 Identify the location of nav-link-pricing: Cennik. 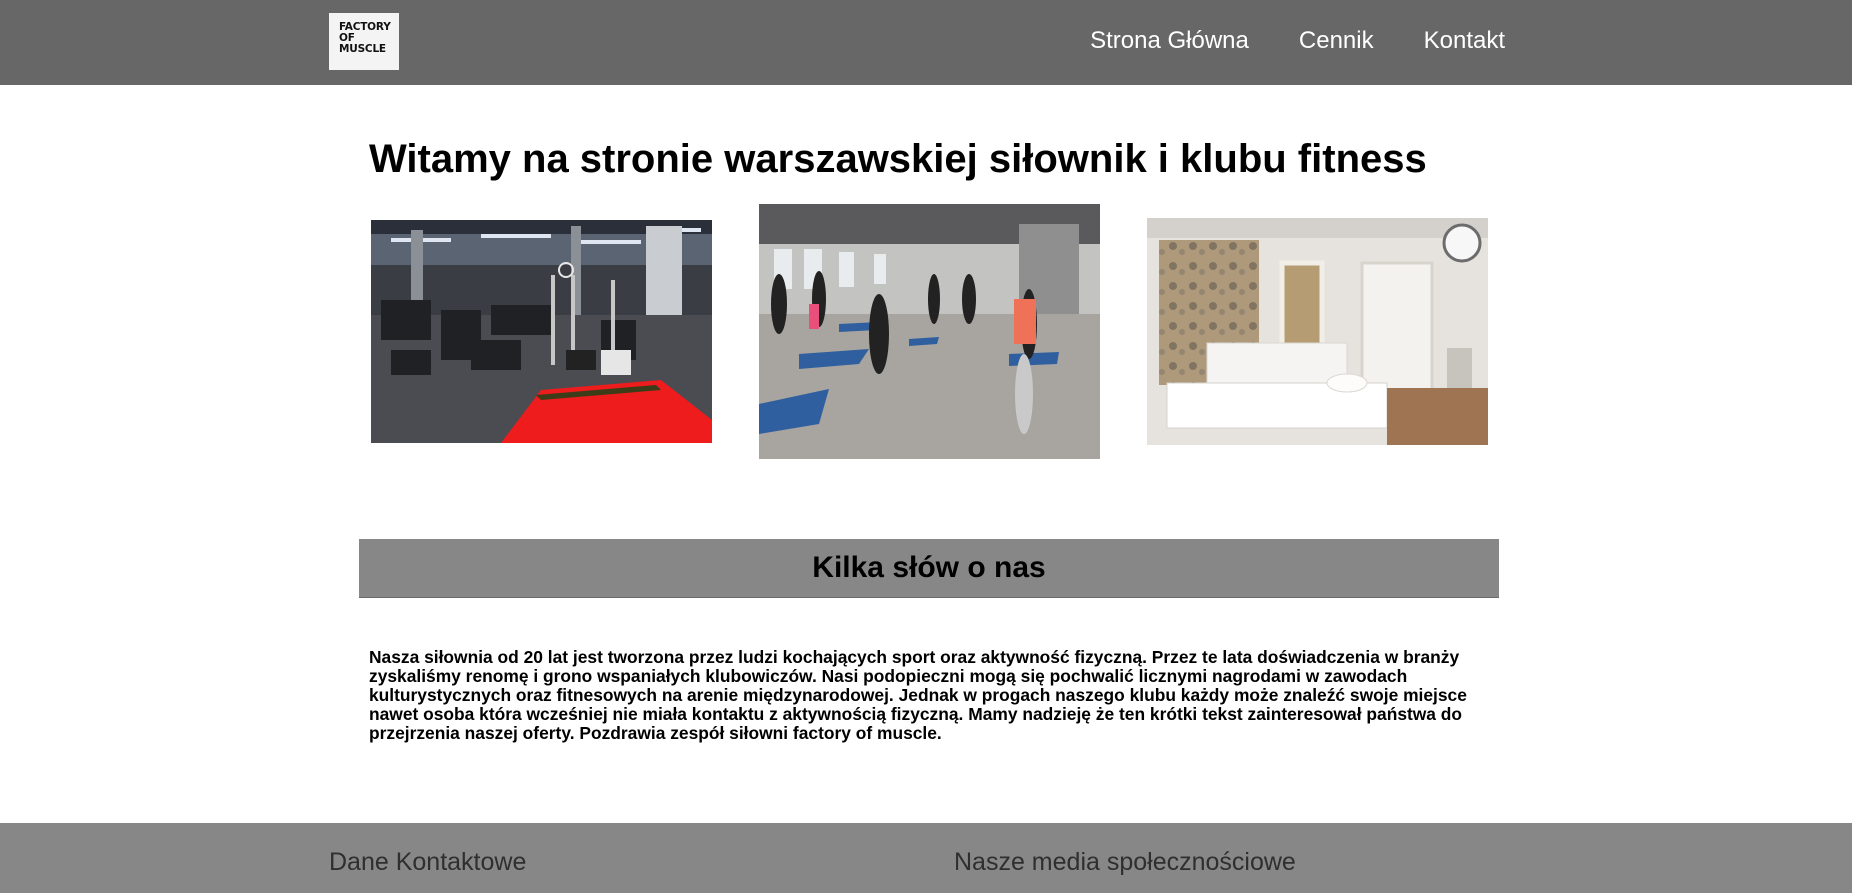
(1336, 41).